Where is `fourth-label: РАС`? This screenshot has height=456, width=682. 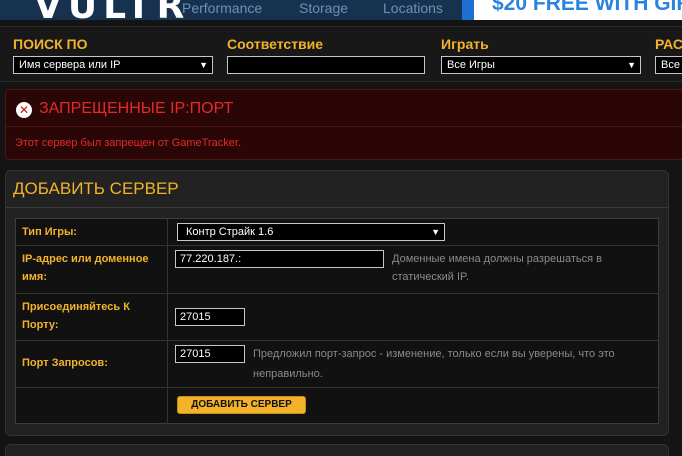 fourth-label: РАС is located at coordinates (668, 44).